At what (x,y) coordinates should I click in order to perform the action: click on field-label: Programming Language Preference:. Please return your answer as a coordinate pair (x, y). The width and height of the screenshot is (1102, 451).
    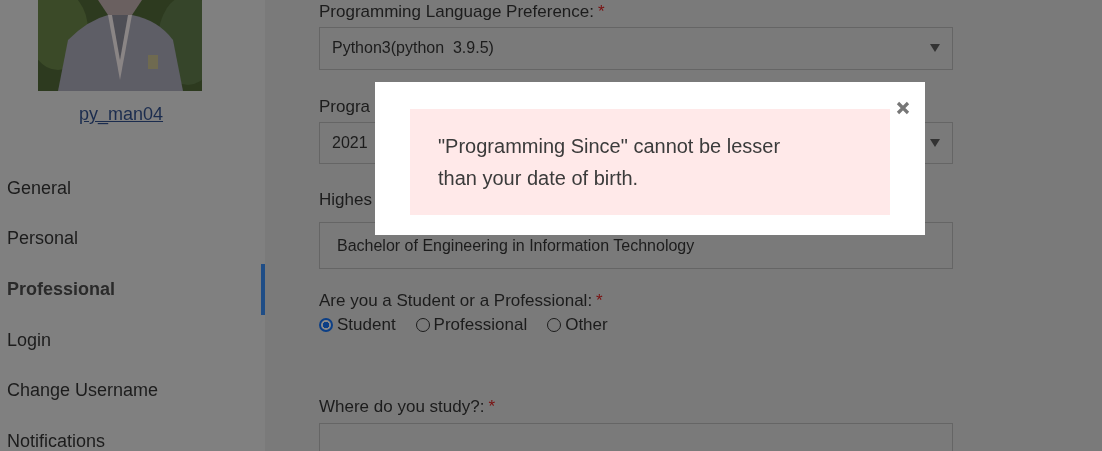
    Looking at the image, I should click on (456, 11).